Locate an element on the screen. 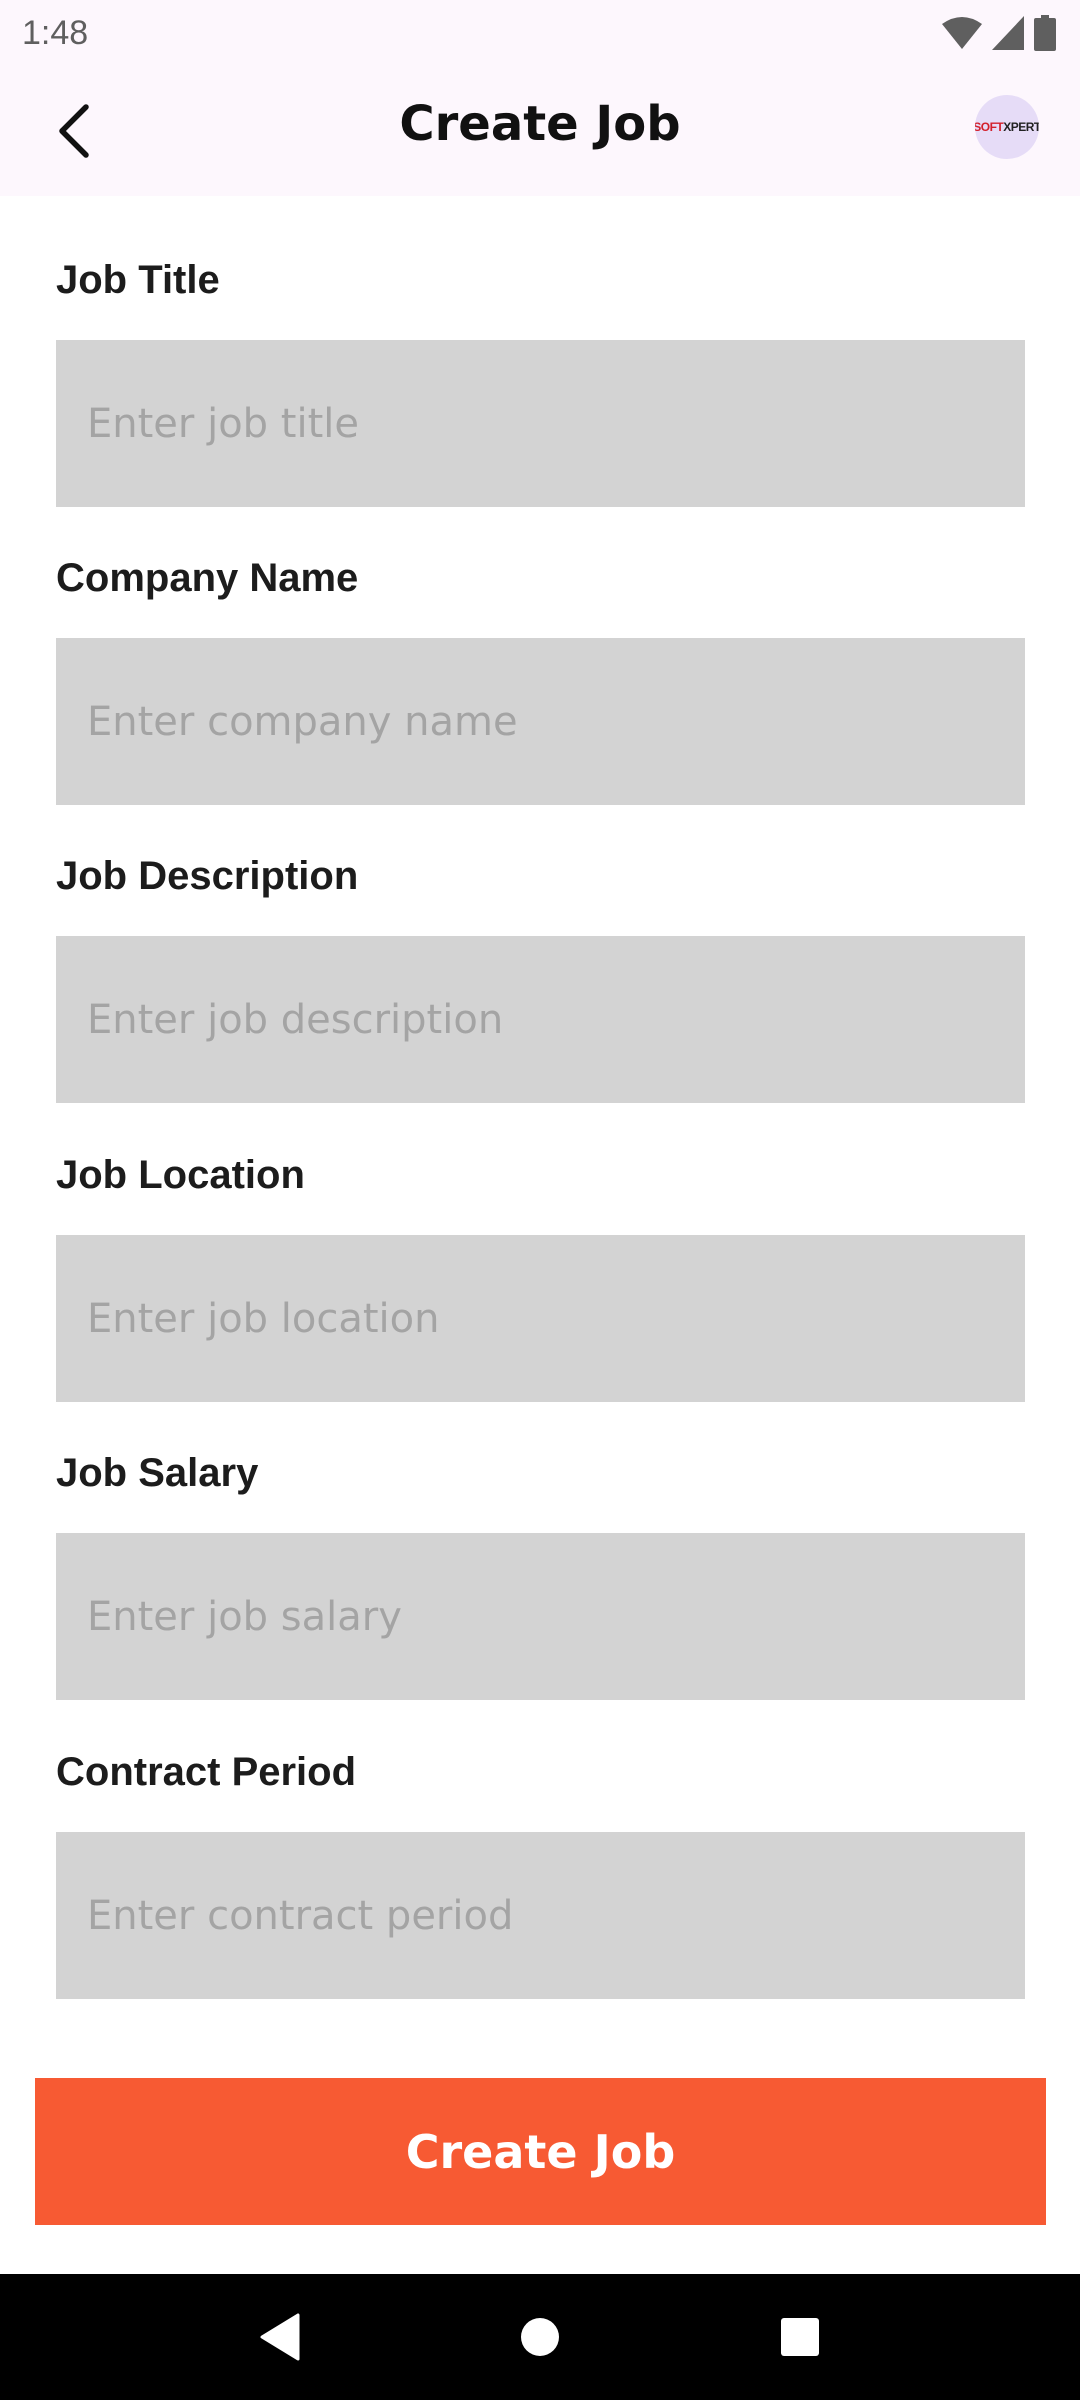 The width and height of the screenshot is (1080, 2400). job-salary-label: Job Salary is located at coordinates (157, 1473).